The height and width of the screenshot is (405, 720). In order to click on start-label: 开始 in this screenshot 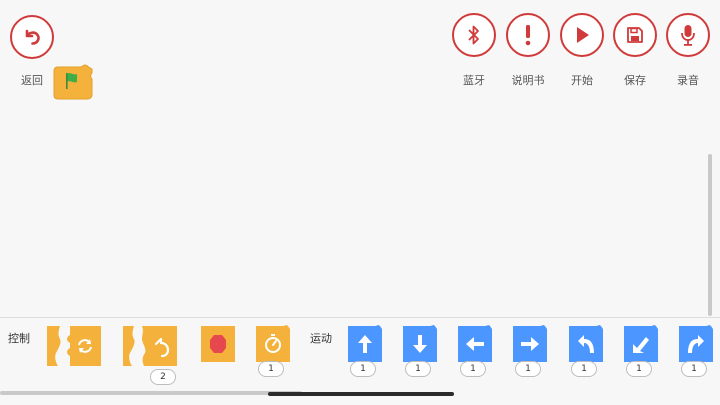, I will do `click(582, 80)`.